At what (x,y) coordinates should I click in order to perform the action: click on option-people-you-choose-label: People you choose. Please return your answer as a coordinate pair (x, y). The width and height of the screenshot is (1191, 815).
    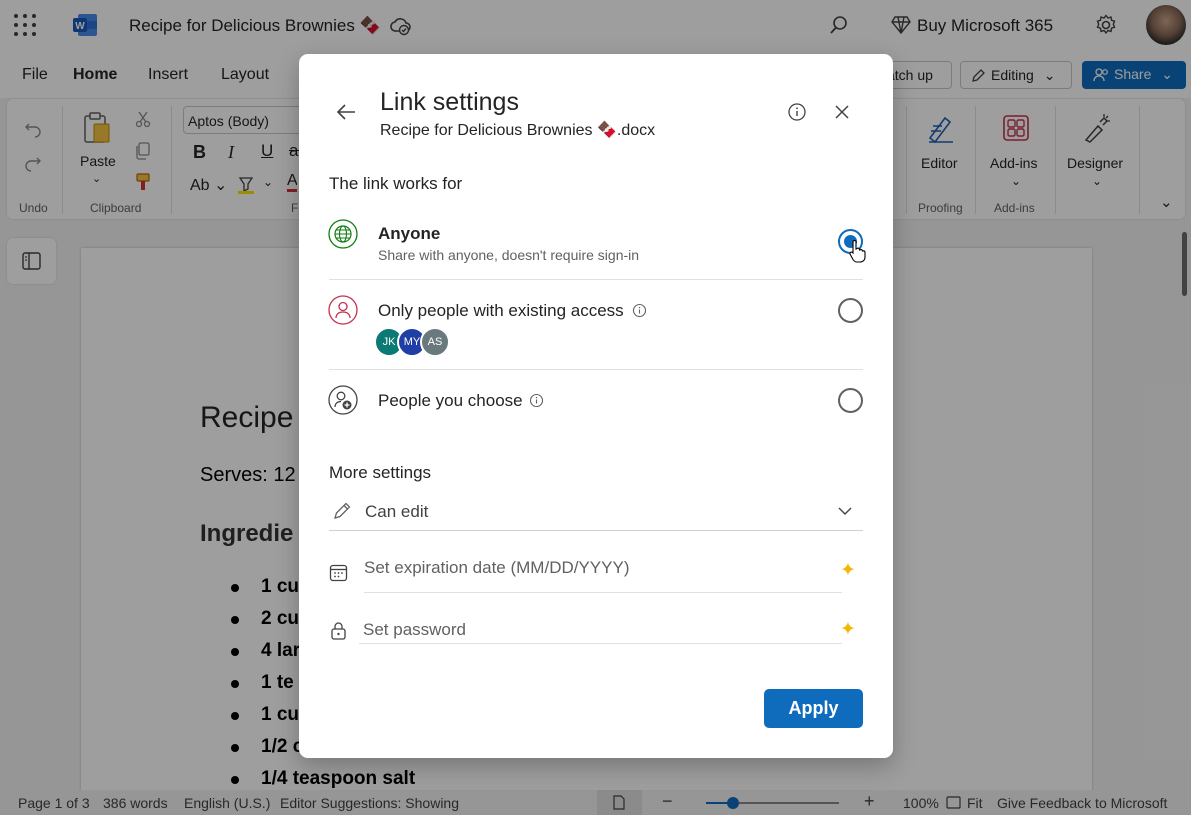
    Looking at the image, I should click on (450, 401).